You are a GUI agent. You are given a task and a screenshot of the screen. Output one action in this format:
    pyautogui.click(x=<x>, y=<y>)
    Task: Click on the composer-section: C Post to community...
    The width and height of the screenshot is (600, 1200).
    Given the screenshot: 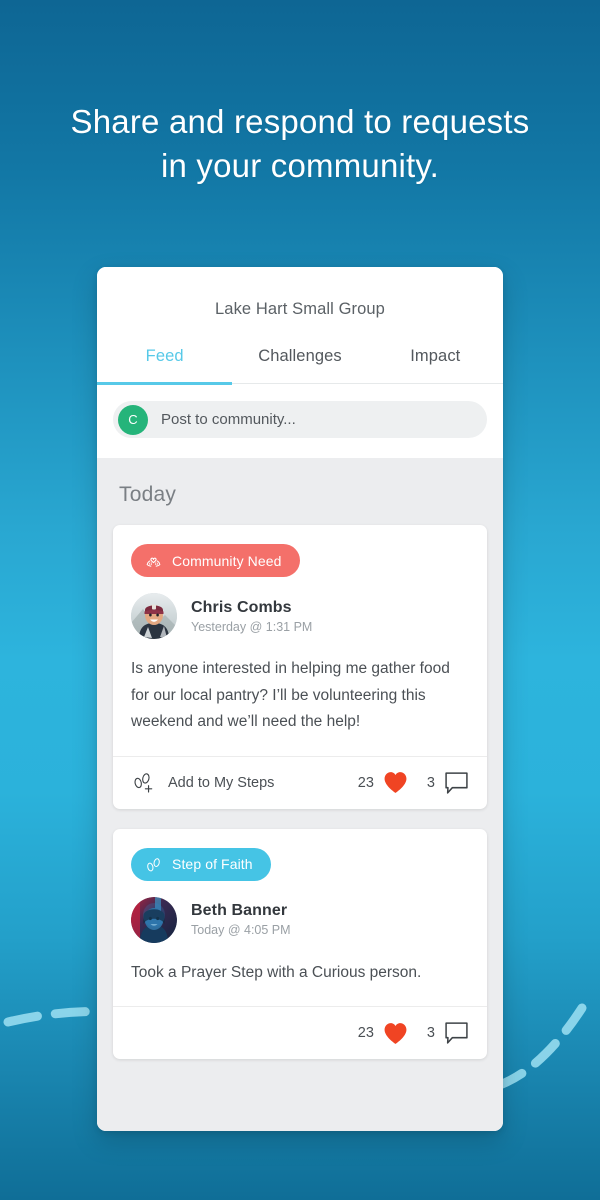 What is the action you would take?
    pyautogui.click(x=300, y=421)
    